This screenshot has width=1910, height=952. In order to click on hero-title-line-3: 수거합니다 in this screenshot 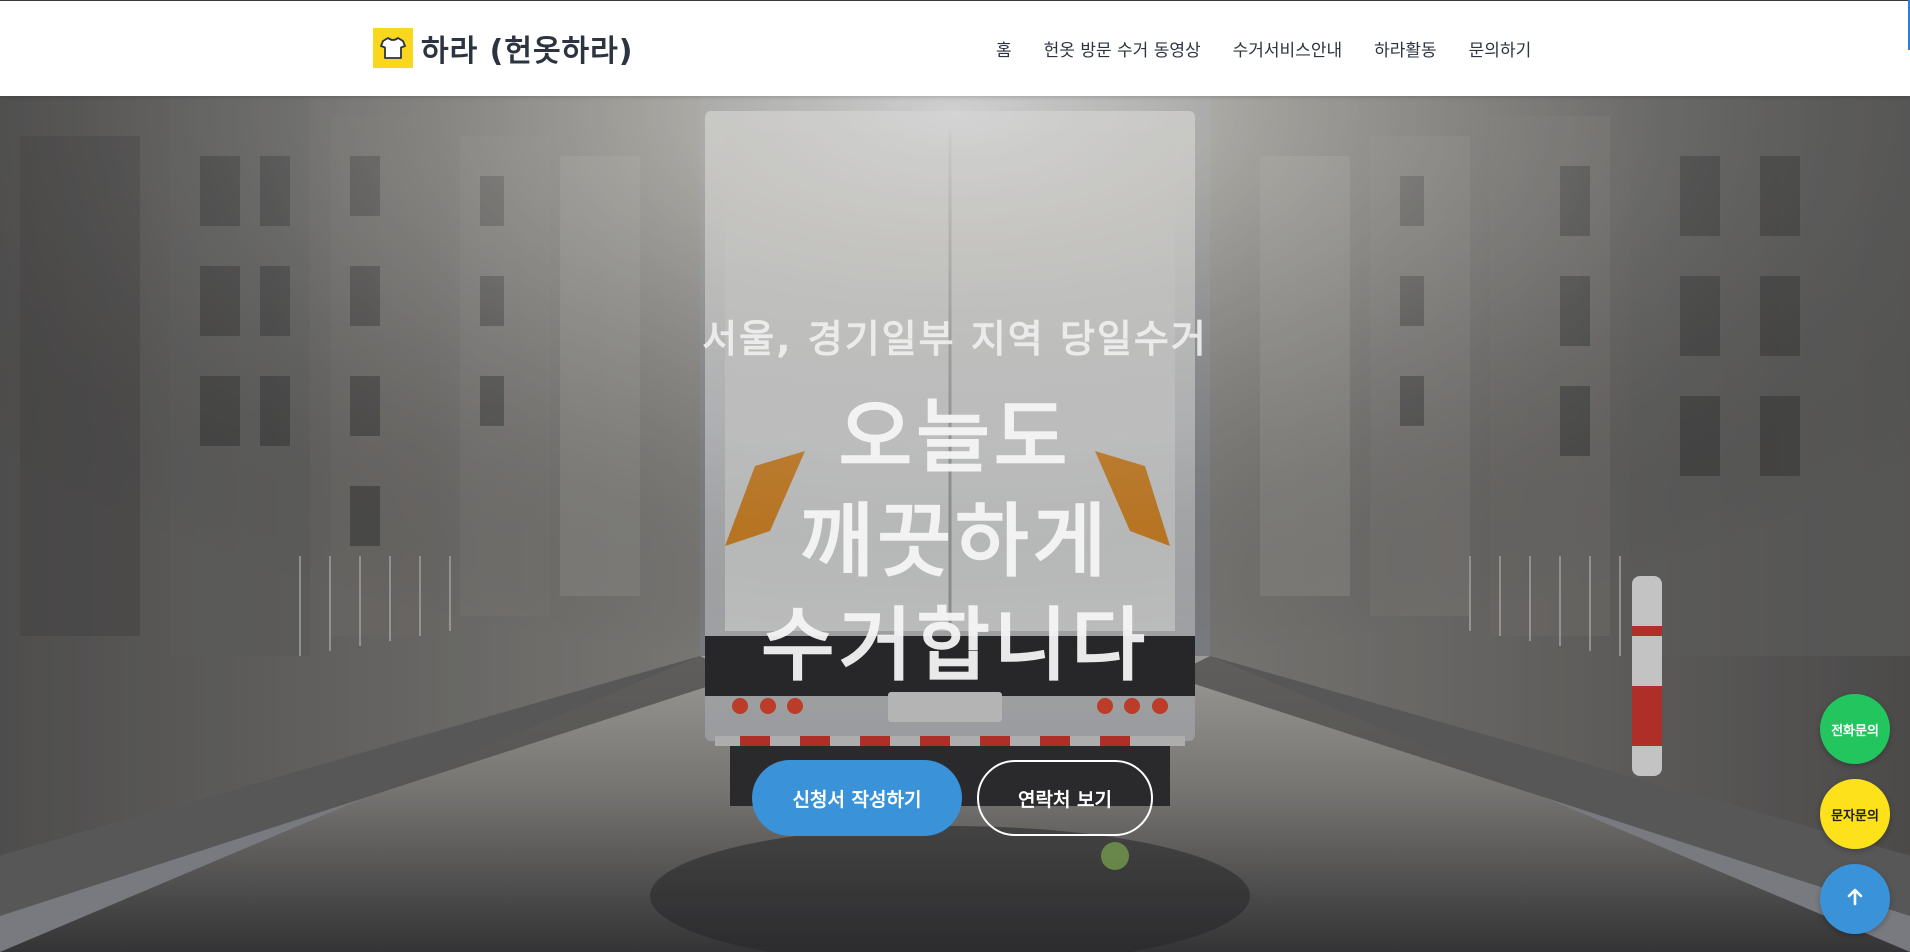, I will do `click(955, 645)`.